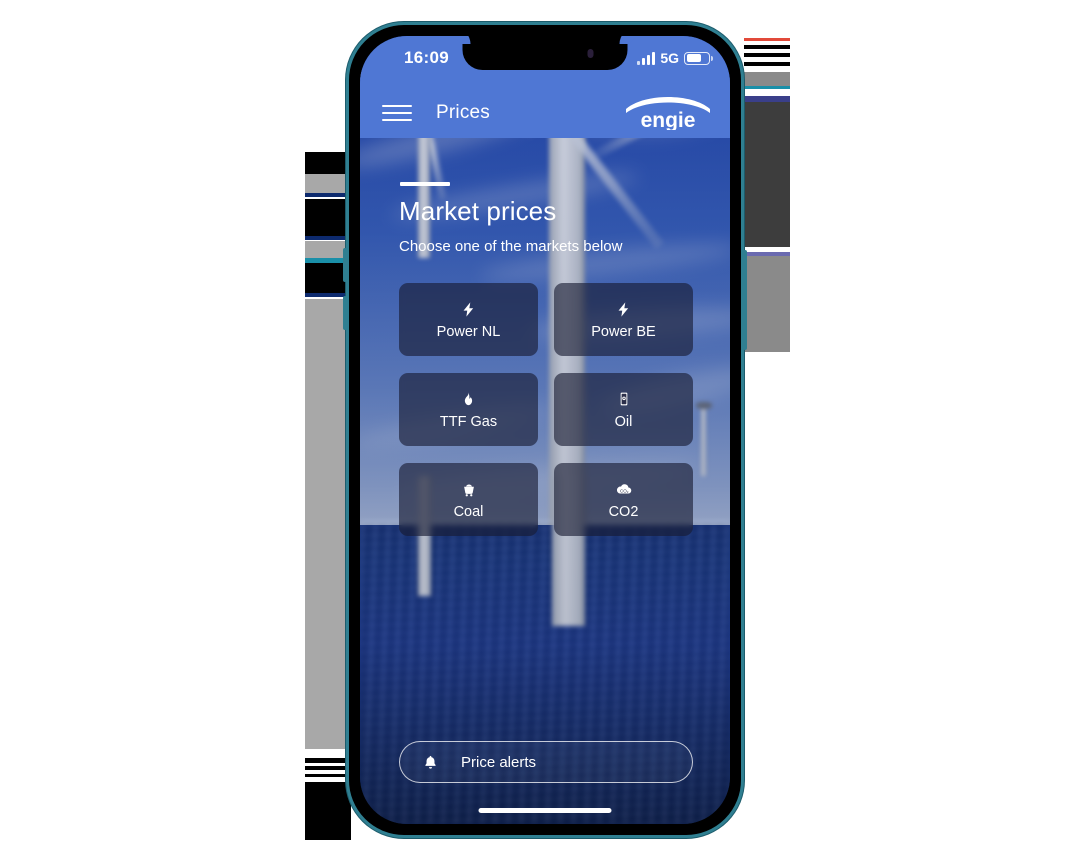 The image size is (1080, 860). I want to click on market-card-power-be: Power BE, so click(623, 319).